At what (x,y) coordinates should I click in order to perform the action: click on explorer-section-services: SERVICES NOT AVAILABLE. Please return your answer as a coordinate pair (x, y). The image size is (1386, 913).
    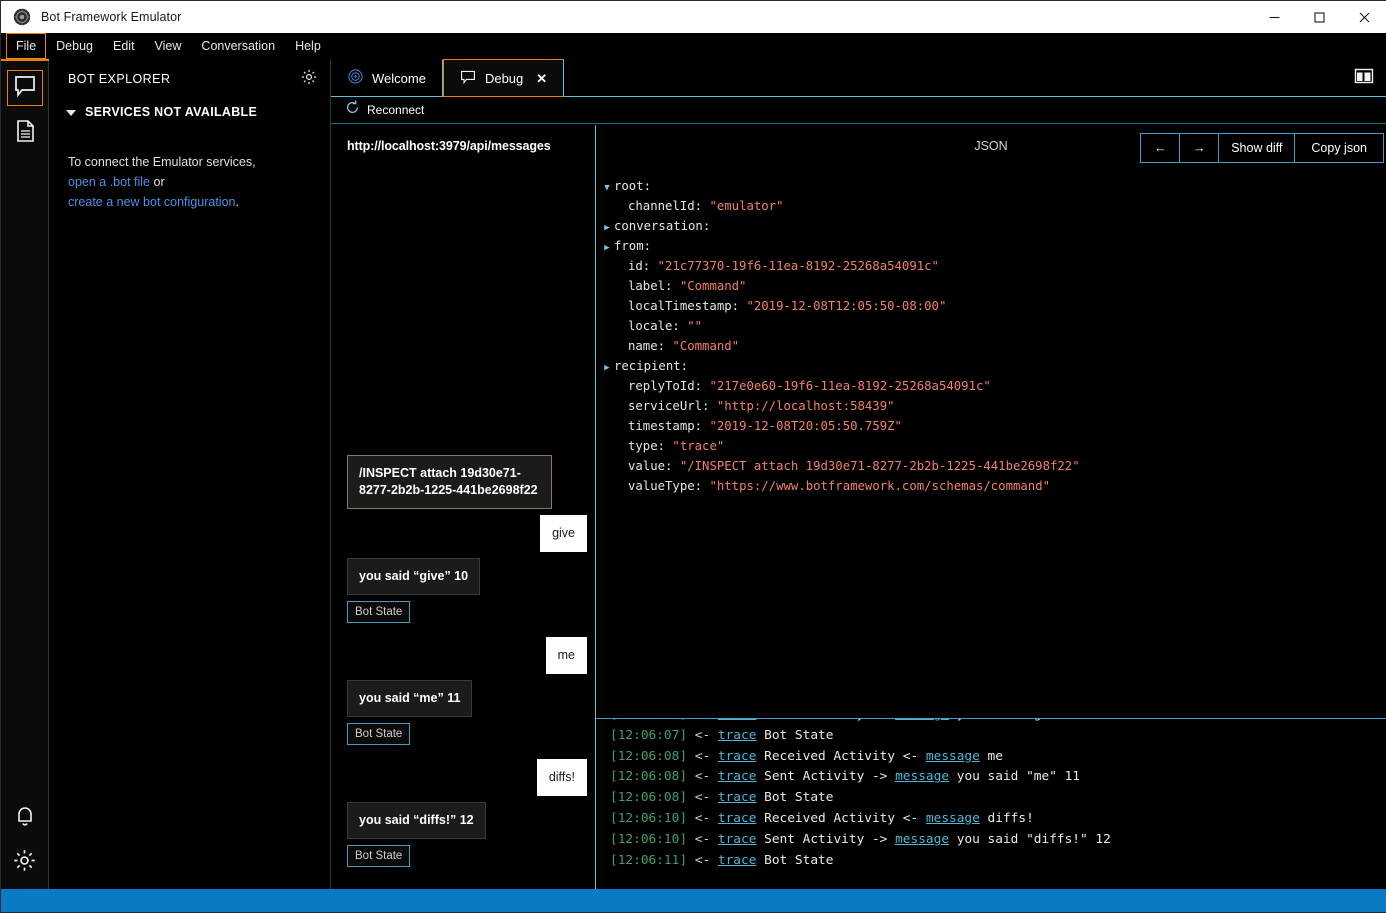
    Looking at the image, I should click on (190, 112).